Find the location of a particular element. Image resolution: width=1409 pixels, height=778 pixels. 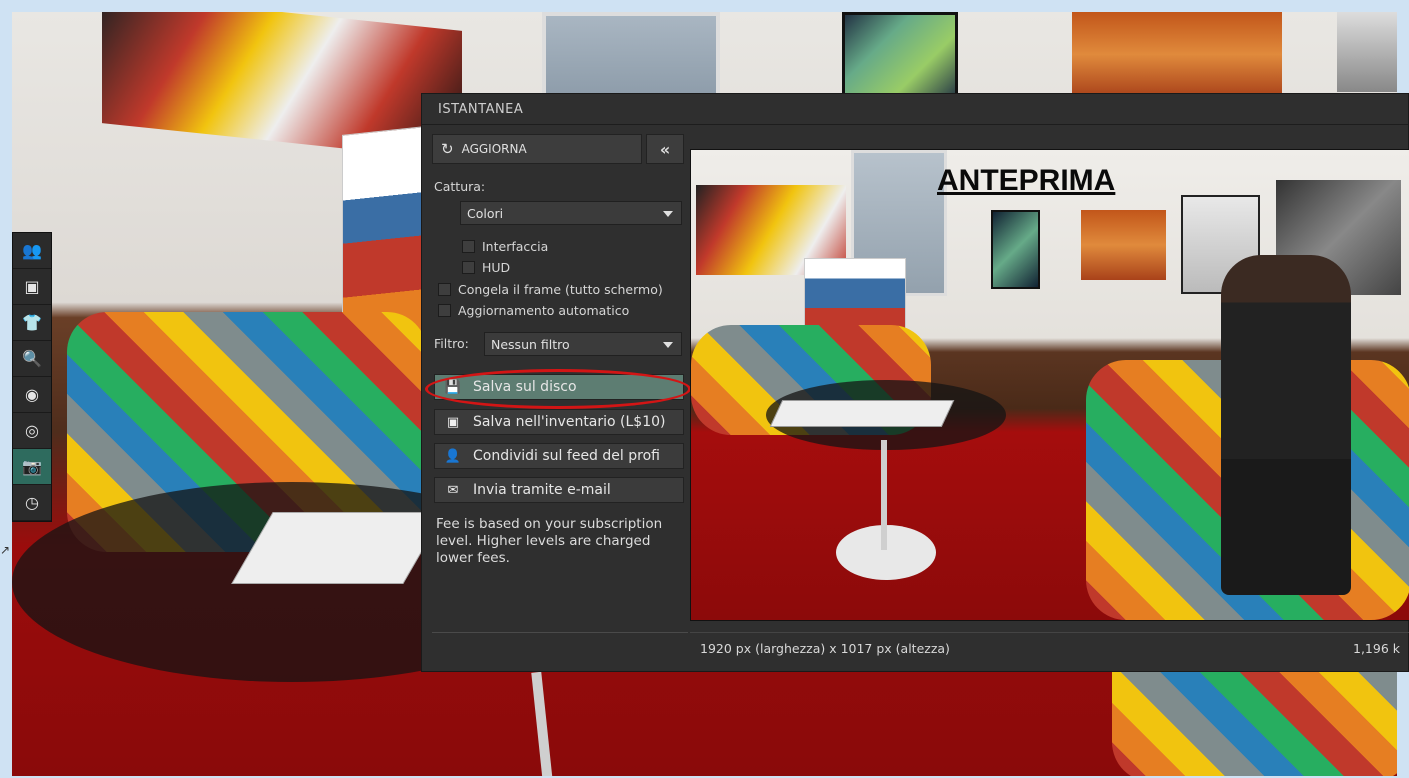

left-toolbar: 👥 ▣ 👕 🔍 ◉ ◎ 📷 ◷ is located at coordinates (32, 377).